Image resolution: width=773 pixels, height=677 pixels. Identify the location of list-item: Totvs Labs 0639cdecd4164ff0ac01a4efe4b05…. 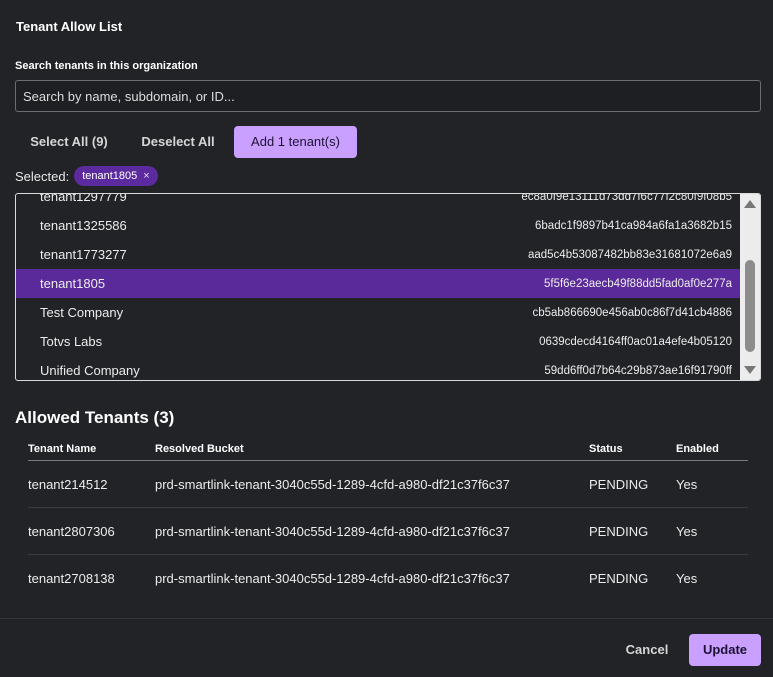
(378, 341).